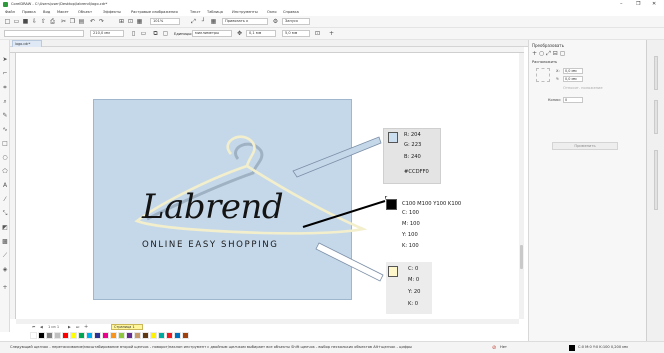 The width and height of the screenshot is (664, 353). I want to click on all-pages-icon: ⧉, so click(155, 33).